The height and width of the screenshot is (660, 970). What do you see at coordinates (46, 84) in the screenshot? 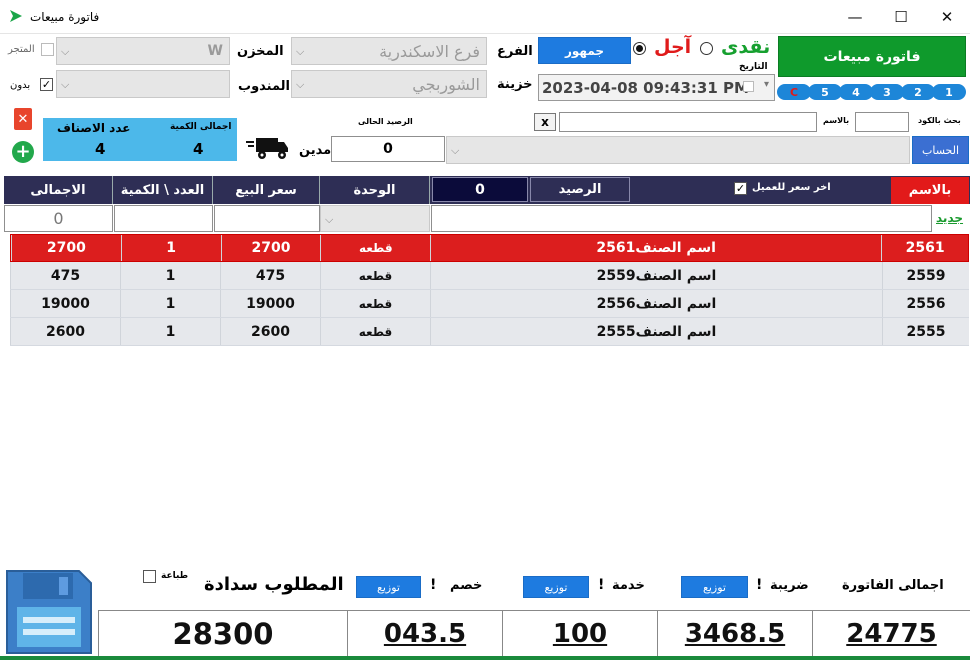
I see `without-checkbox: ✓` at bounding box center [46, 84].